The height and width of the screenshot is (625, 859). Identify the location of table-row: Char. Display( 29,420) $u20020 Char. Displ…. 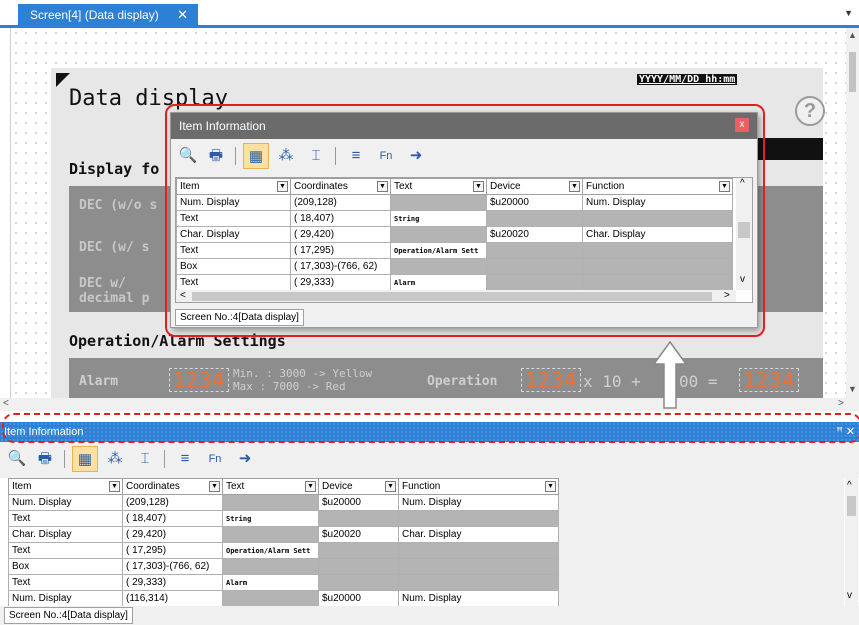
(283, 534).